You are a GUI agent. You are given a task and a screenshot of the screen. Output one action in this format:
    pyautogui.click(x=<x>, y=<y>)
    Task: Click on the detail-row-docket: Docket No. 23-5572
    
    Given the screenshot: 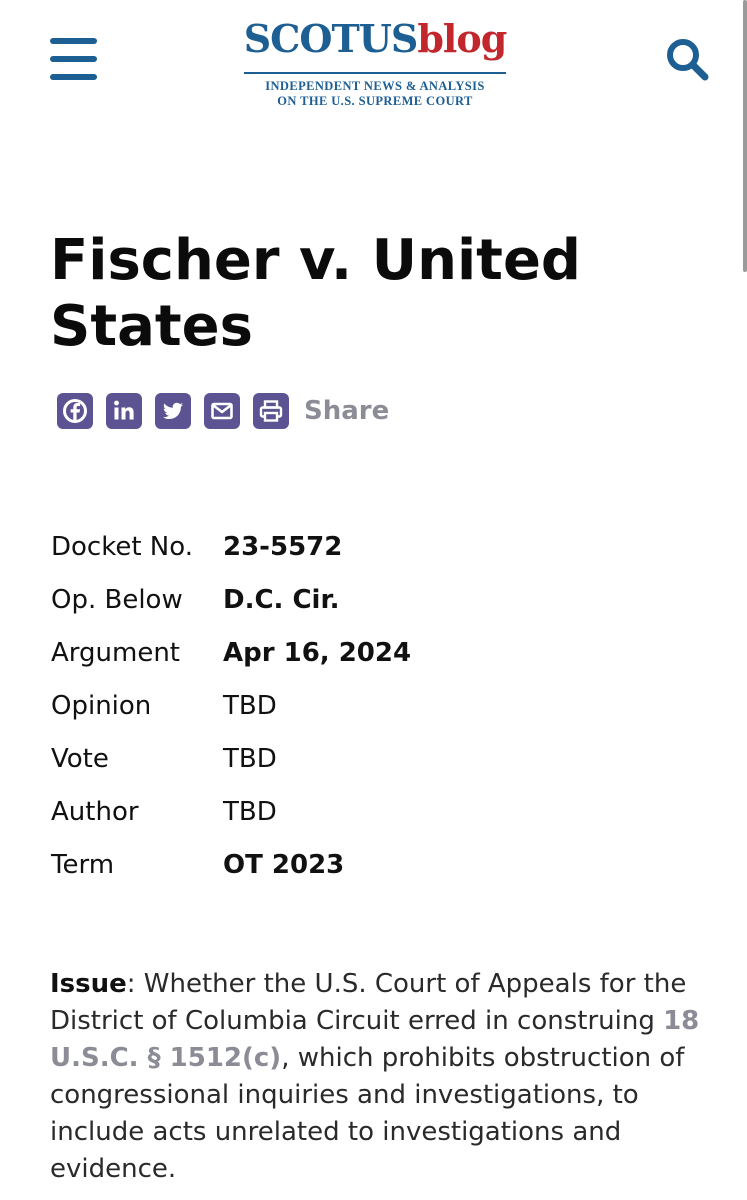 What is the action you would take?
    pyautogui.click(x=331, y=546)
    